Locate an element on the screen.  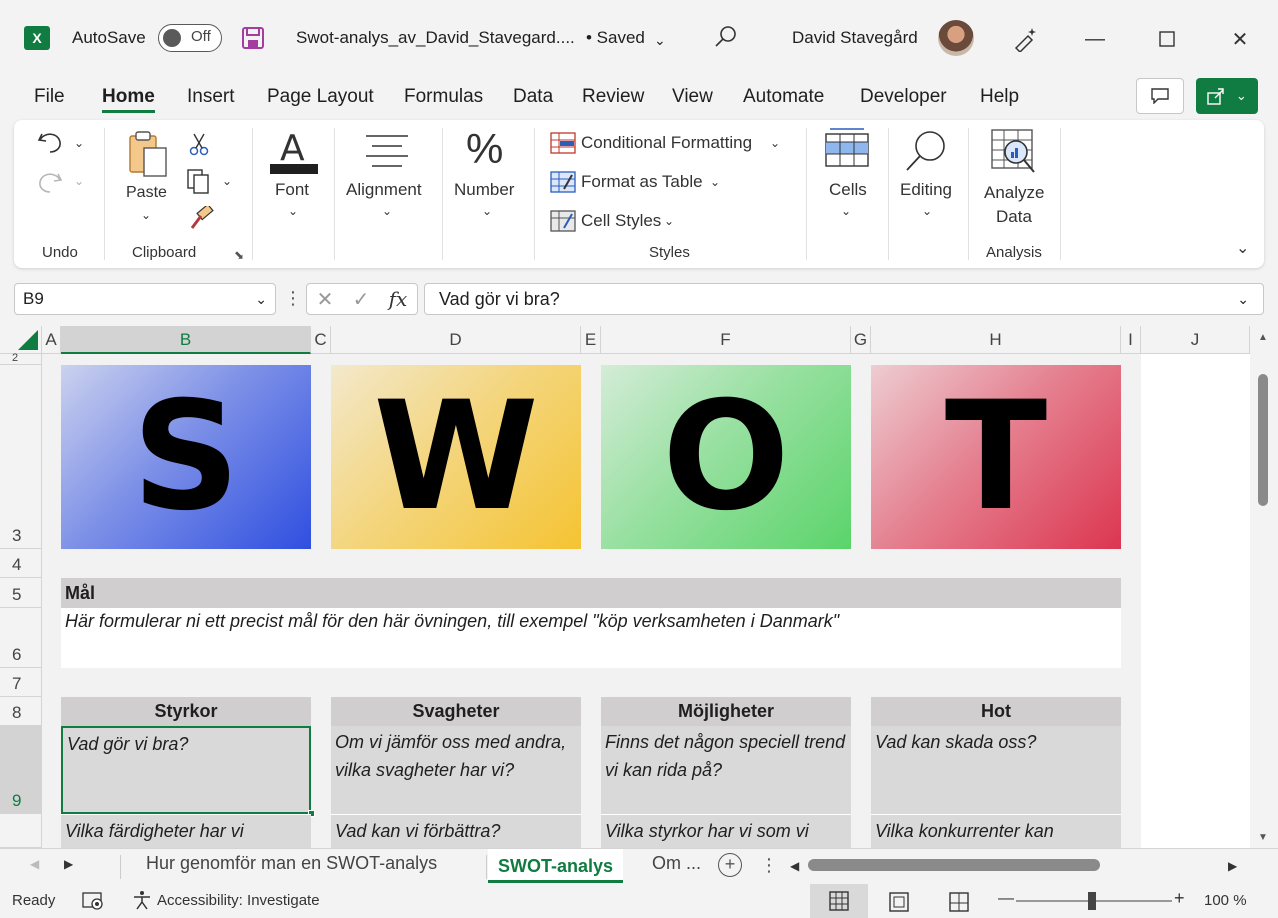
column-header-i: I is located at coordinates (1131, 340).